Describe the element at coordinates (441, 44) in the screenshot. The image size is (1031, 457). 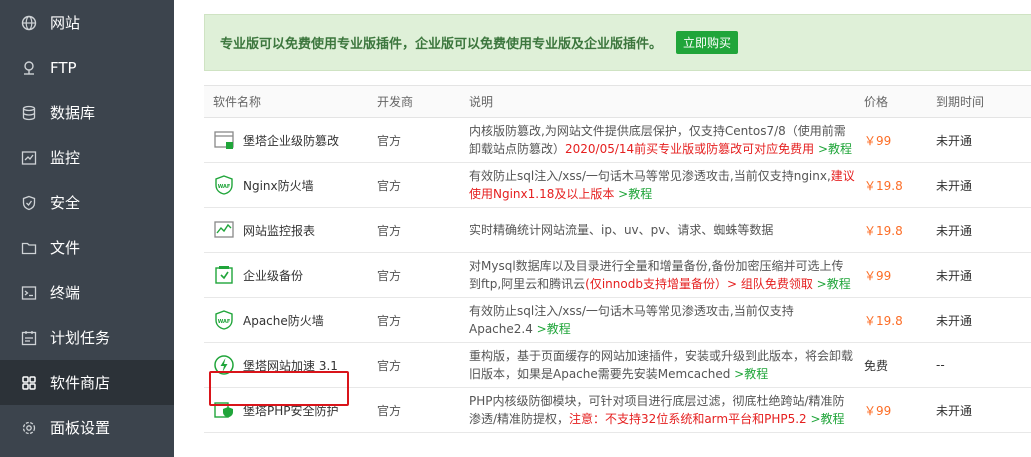
I see `banner-text: 专业版可以免费使用专业版插件，企业版可以免费使用专业版及企业版插件。` at that location.